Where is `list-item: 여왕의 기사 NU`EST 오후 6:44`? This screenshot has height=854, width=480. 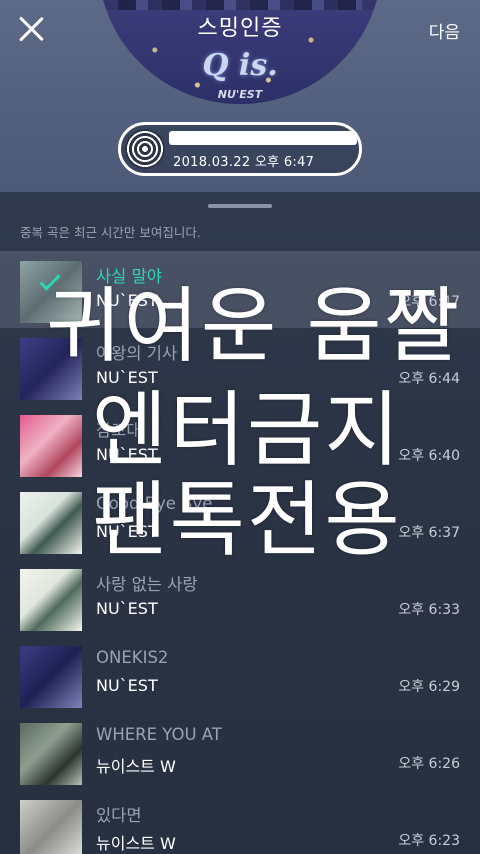 list-item: 여왕의 기사 NU`EST 오후 6:44 is located at coordinates (240, 366).